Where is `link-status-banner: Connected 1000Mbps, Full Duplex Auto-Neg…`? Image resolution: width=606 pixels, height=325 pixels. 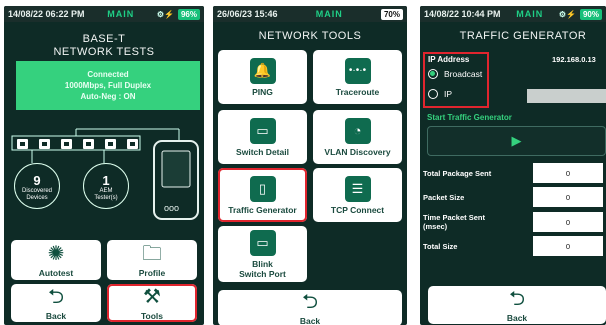
link-status-banner: Connected 1000Mbps, Full Duplex Auto-Neg… is located at coordinates (108, 85).